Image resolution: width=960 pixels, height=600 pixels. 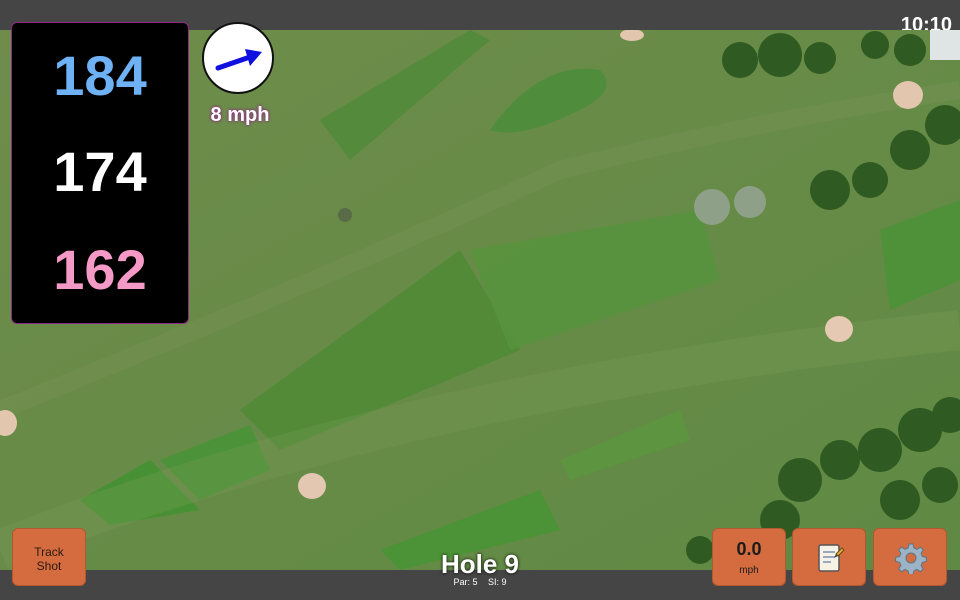 I want to click on speed-unit: mph, so click(x=749, y=570).